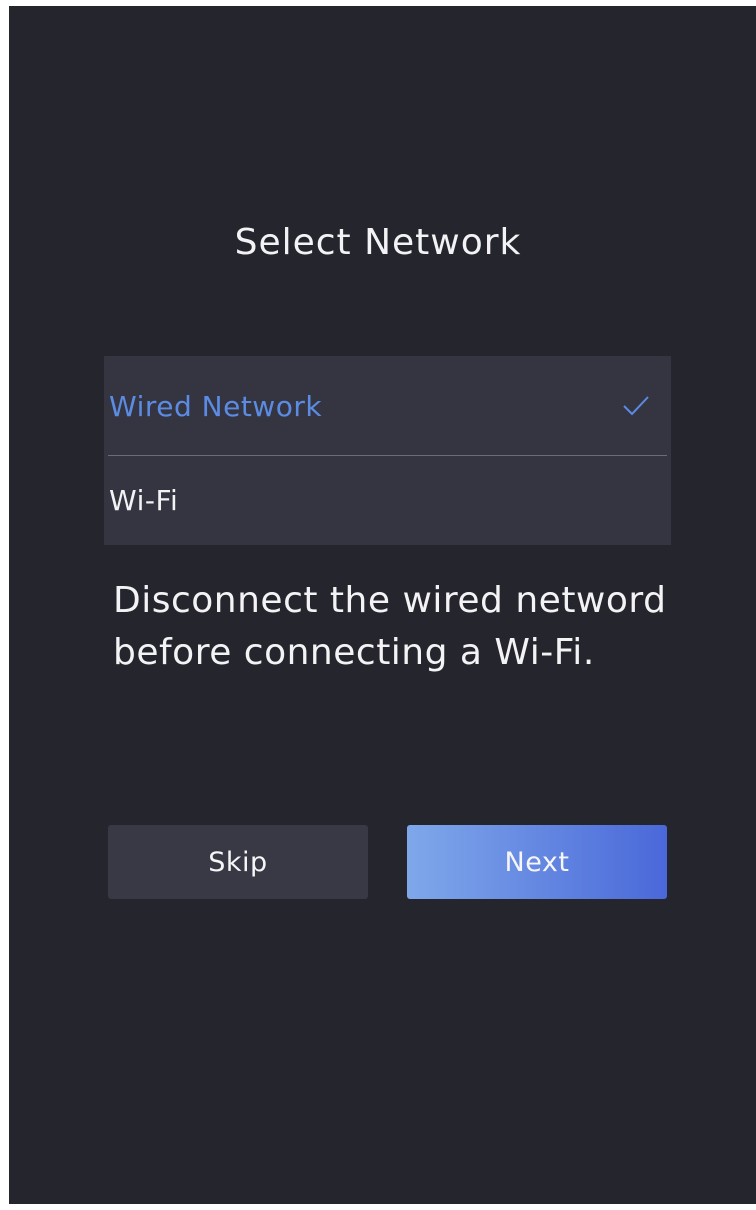 The width and height of the screenshot is (756, 1210). What do you see at coordinates (537, 862) in the screenshot?
I see `next-button: Next` at bounding box center [537, 862].